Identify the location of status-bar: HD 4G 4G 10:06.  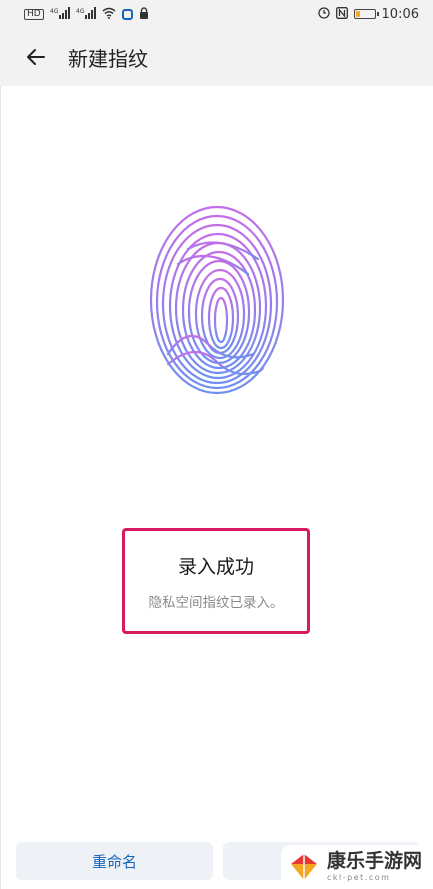
(216, 14).